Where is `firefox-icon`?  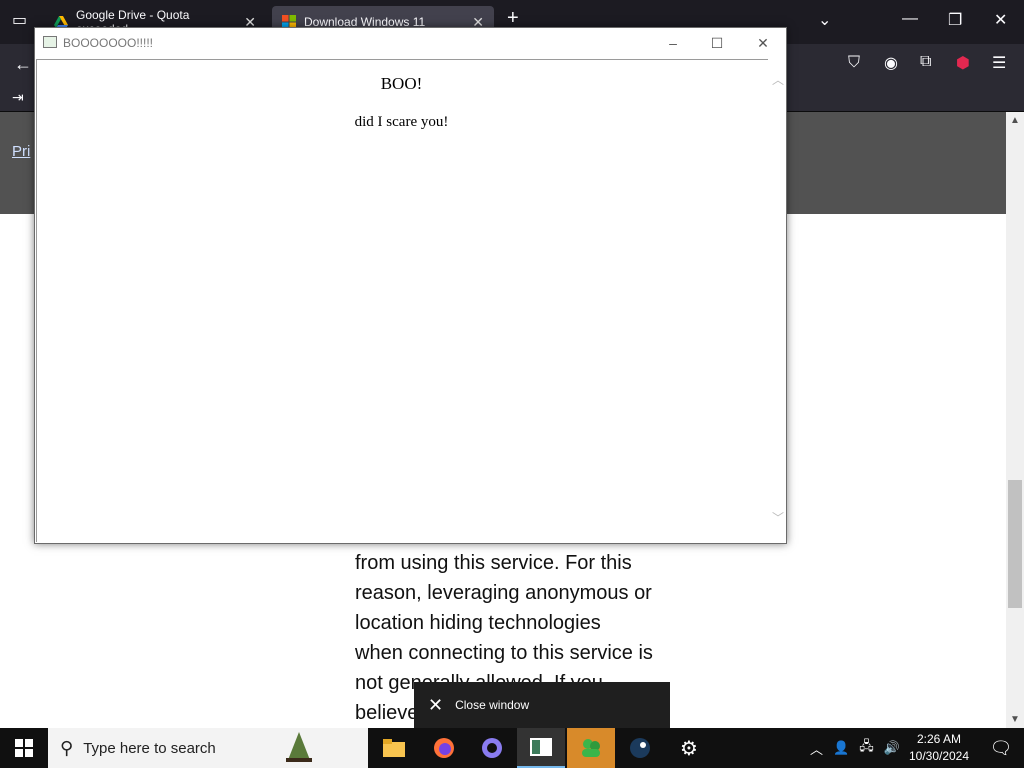 firefox-icon is located at coordinates (444, 748).